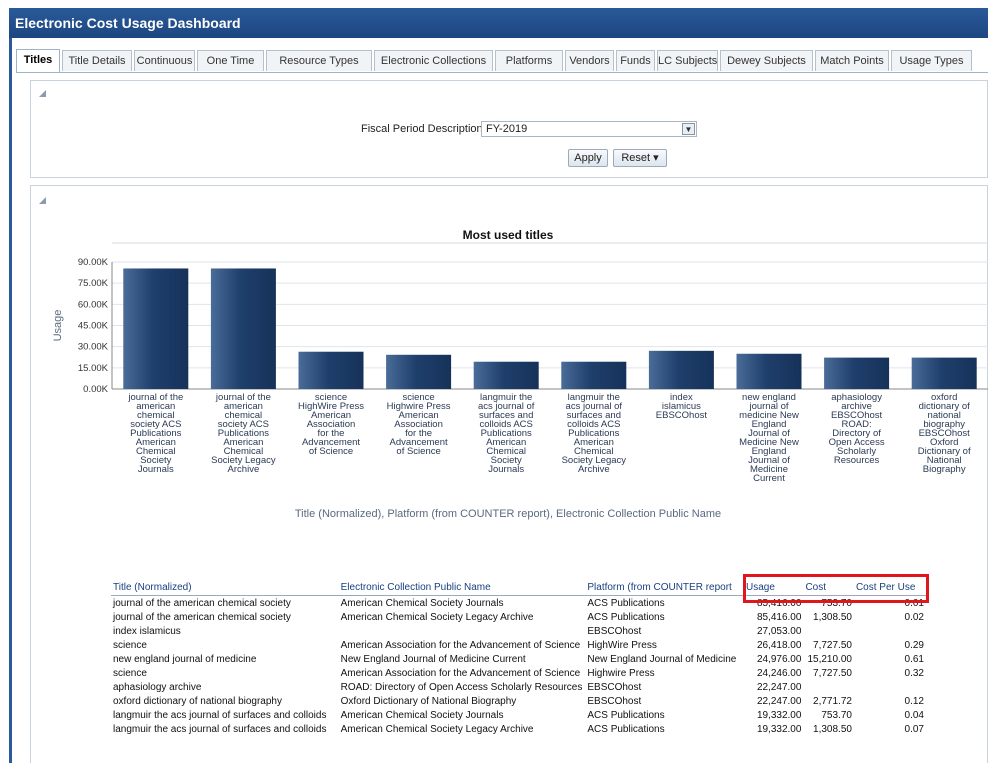 The width and height of the screenshot is (988, 763). Describe the element at coordinates (319, 60) in the screenshot. I see `tab-resource-types: Resource Types` at that location.